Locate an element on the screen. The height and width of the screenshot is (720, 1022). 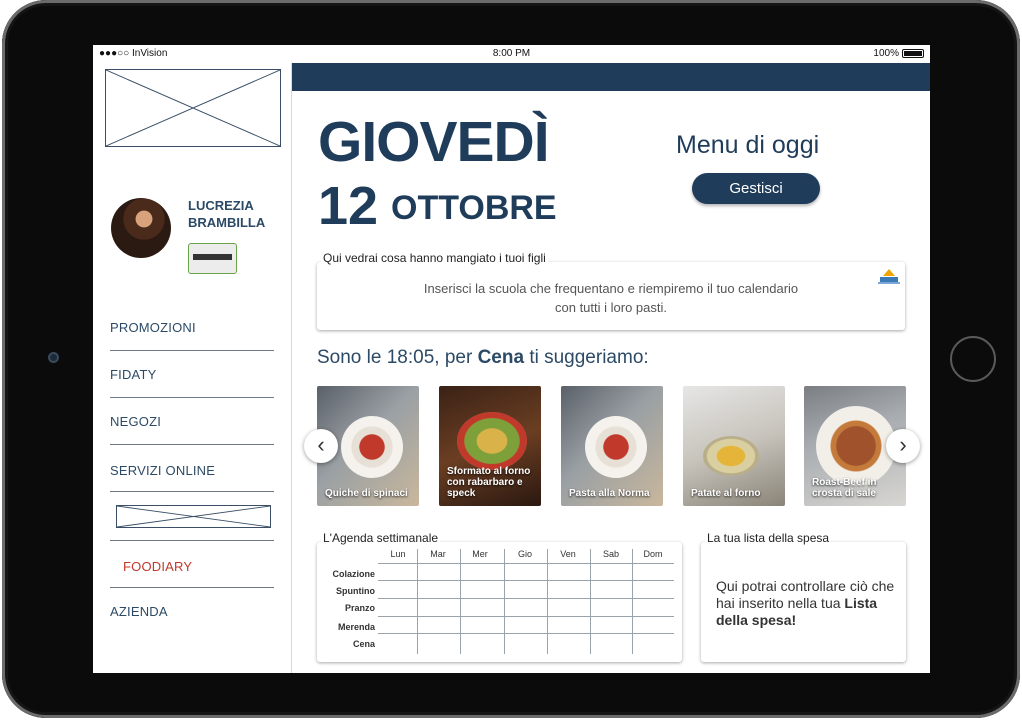
loyalty-card-icon is located at coordinates (212, 258).